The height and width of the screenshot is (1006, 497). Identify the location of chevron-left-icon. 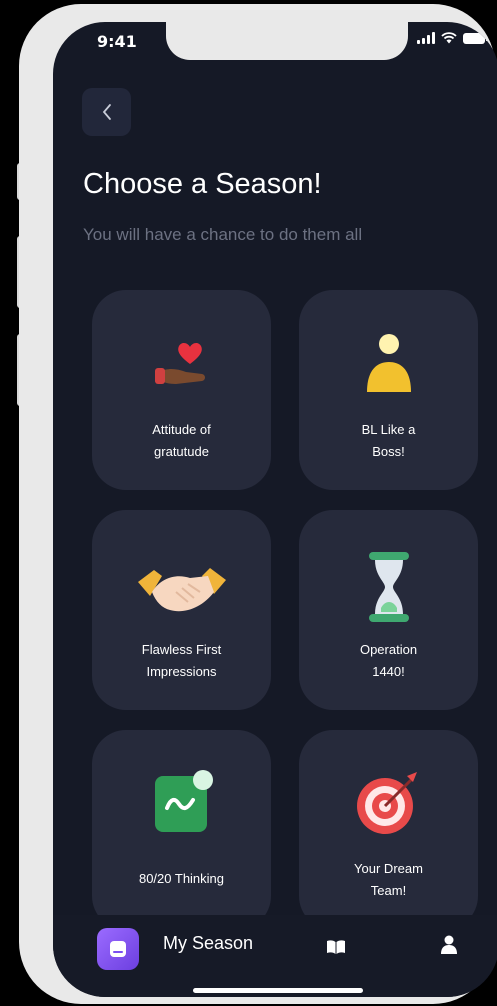
(106, 112).